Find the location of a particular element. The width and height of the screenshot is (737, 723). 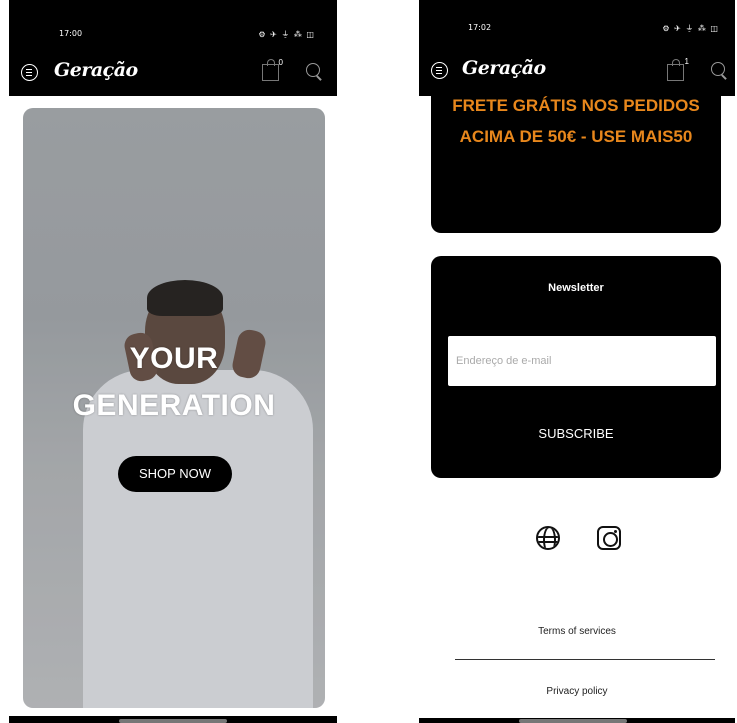

app-header: Geração 0 is located at coordinates (173, 73).